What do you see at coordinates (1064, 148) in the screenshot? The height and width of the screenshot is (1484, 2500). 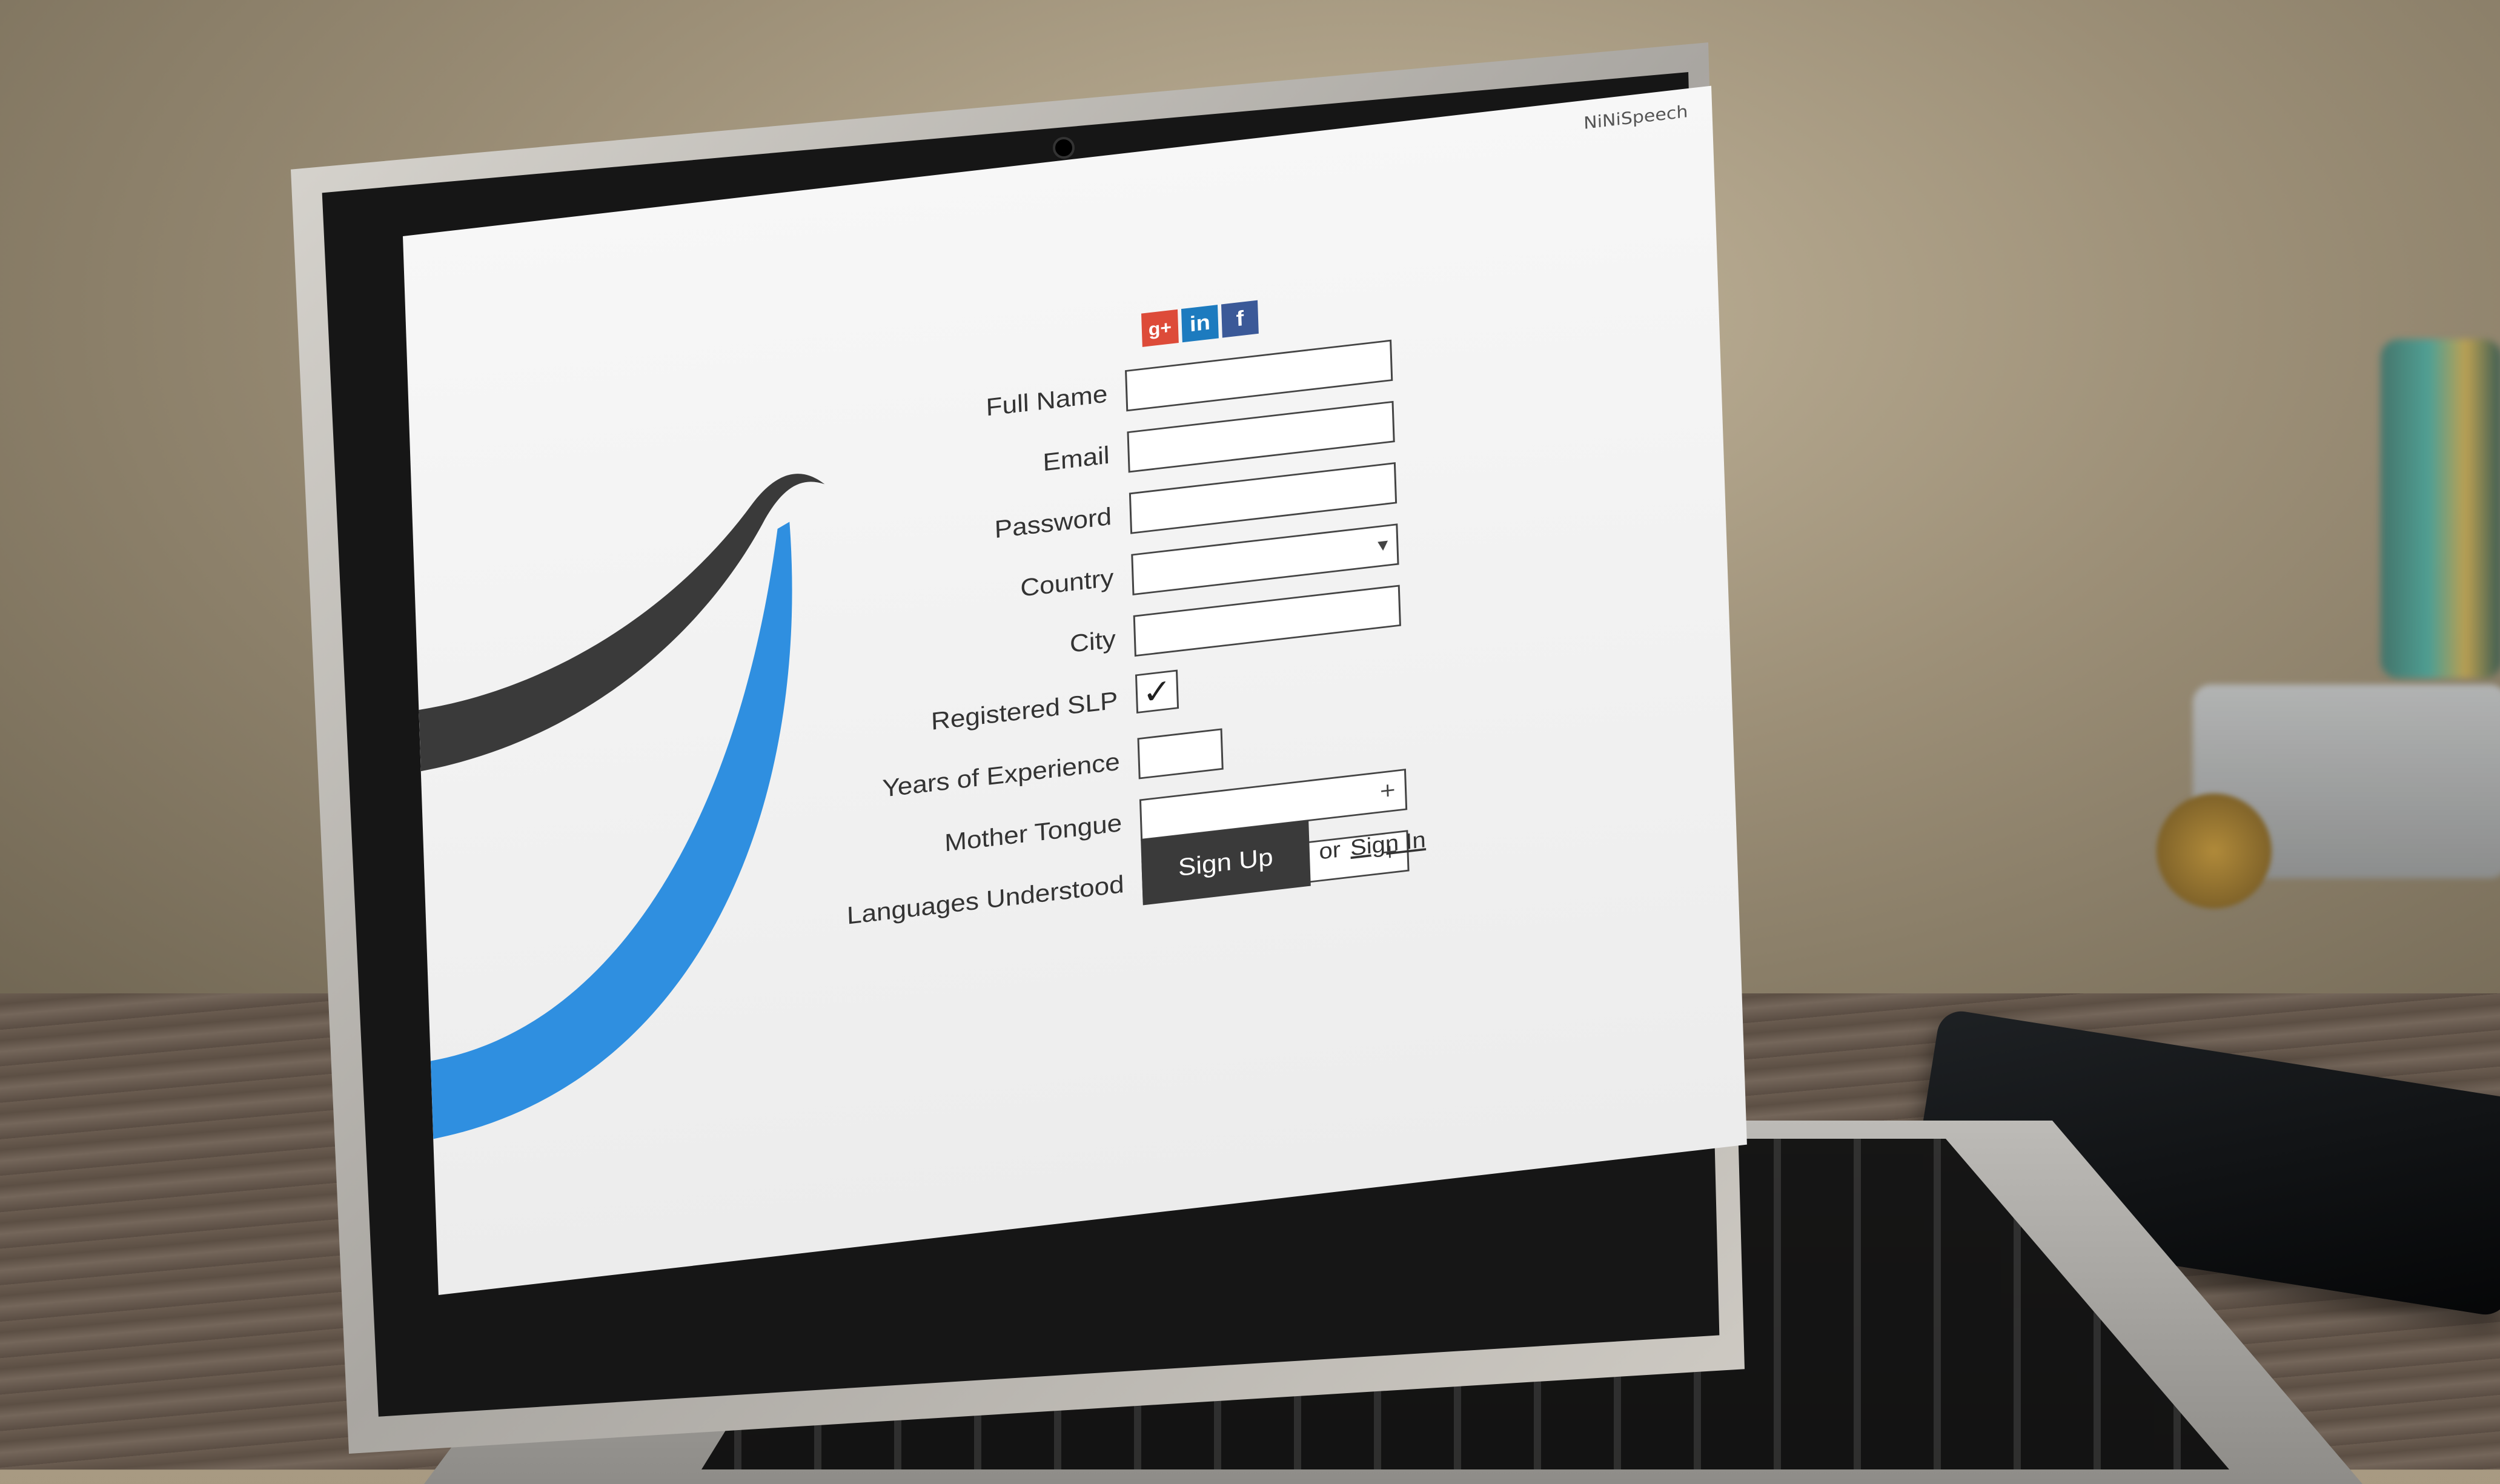 I see `webcam` at bounding box center [1064, 148].